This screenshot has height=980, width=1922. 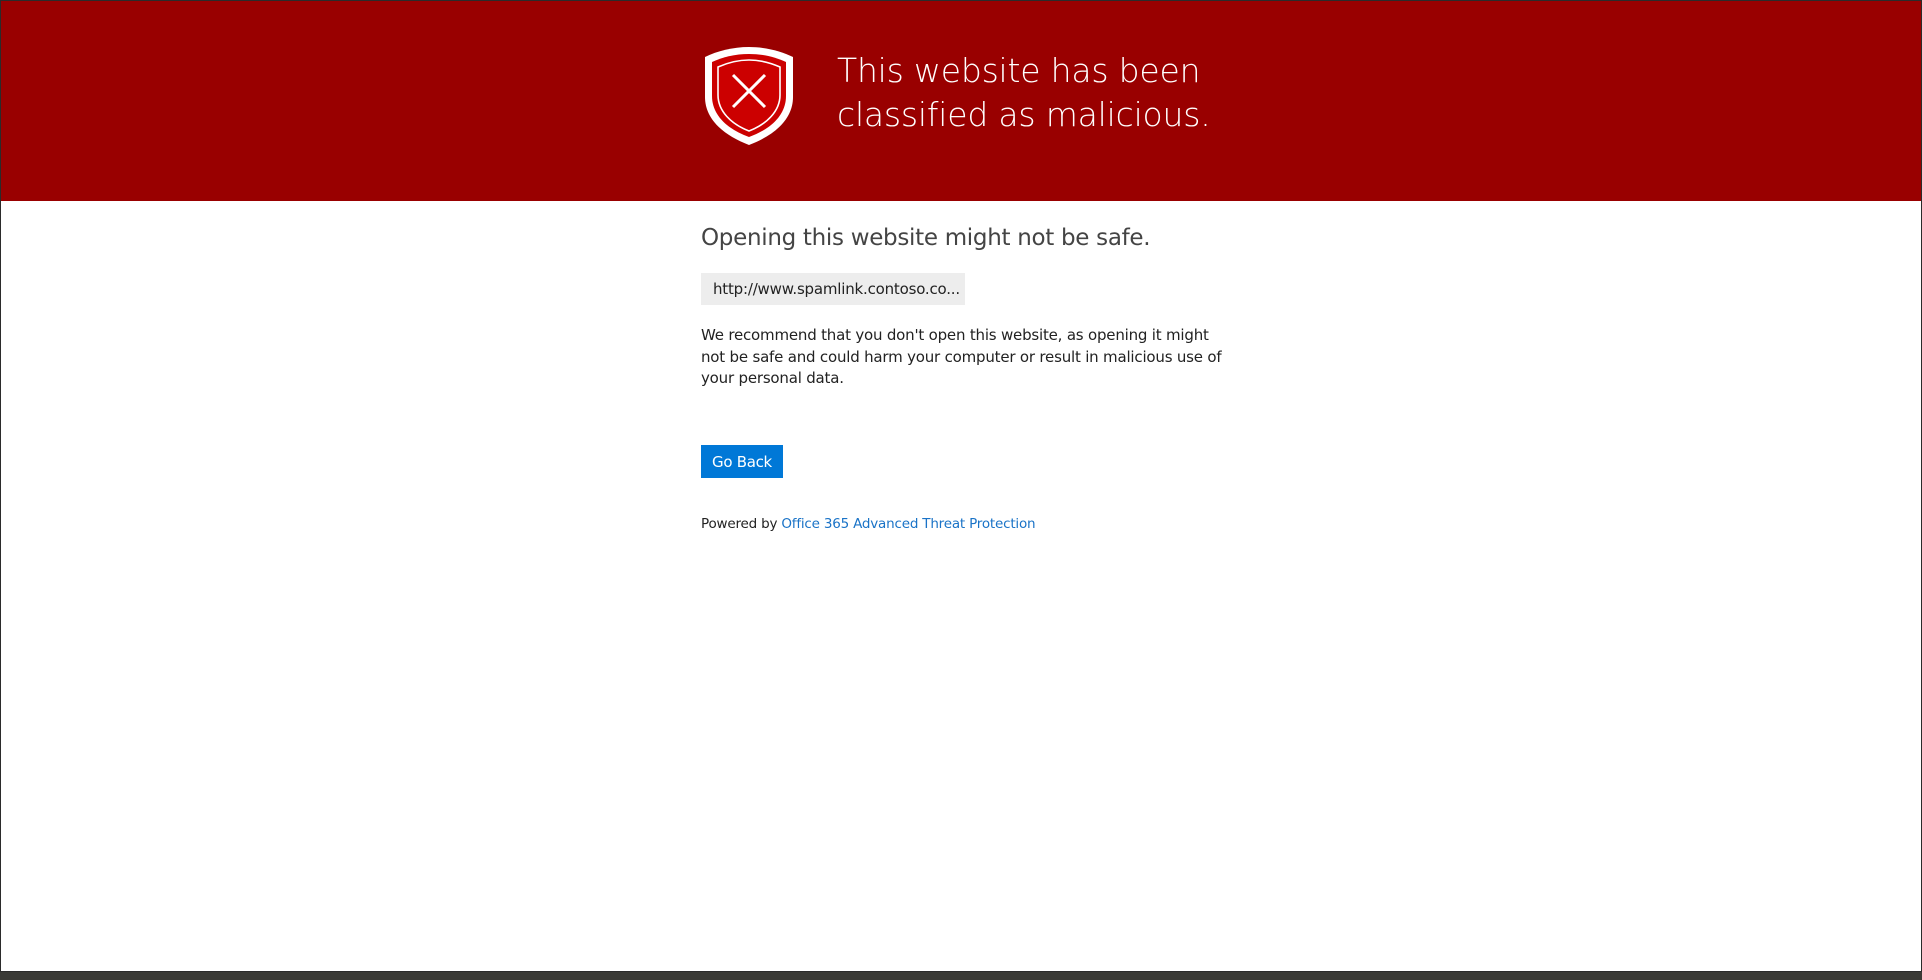 I want to click on banner-title-line-2: classified as malicious., so click(x=1024, y=114).